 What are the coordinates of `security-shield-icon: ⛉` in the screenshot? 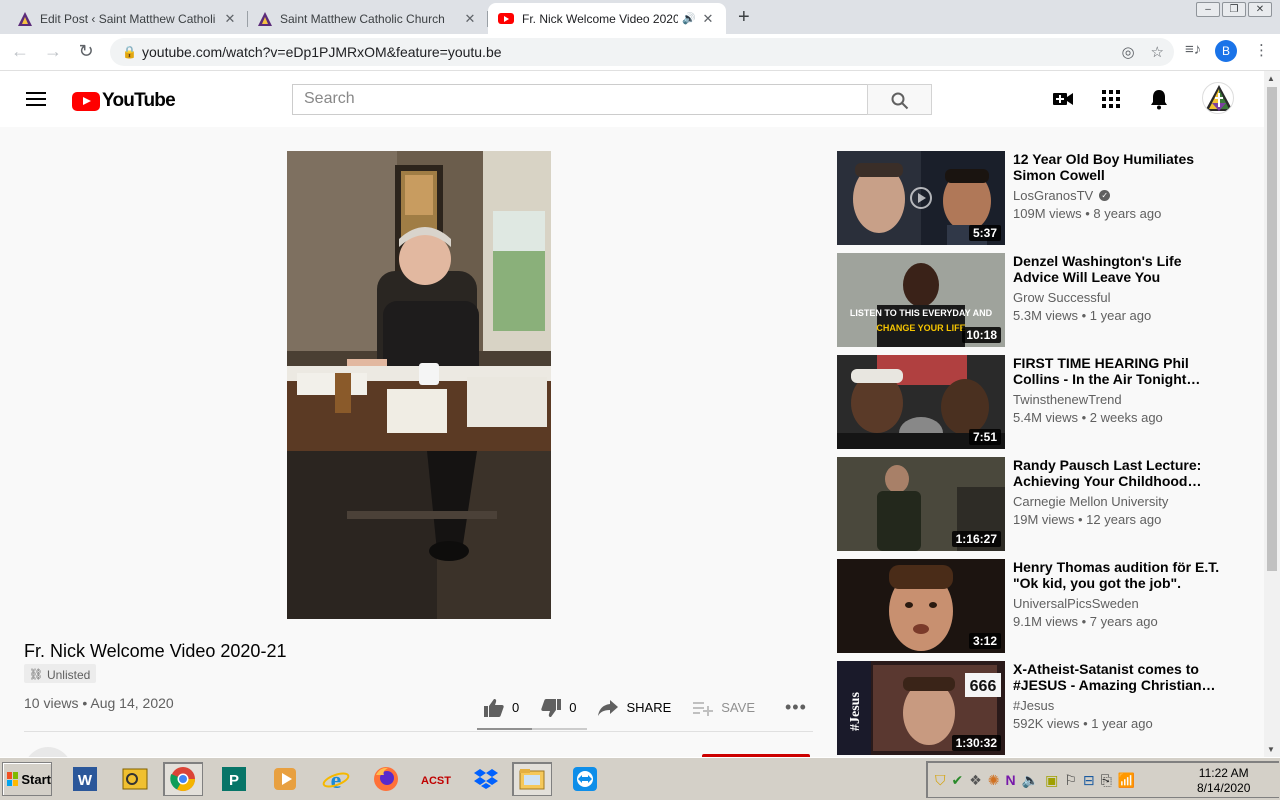 It's located at (940, 780).